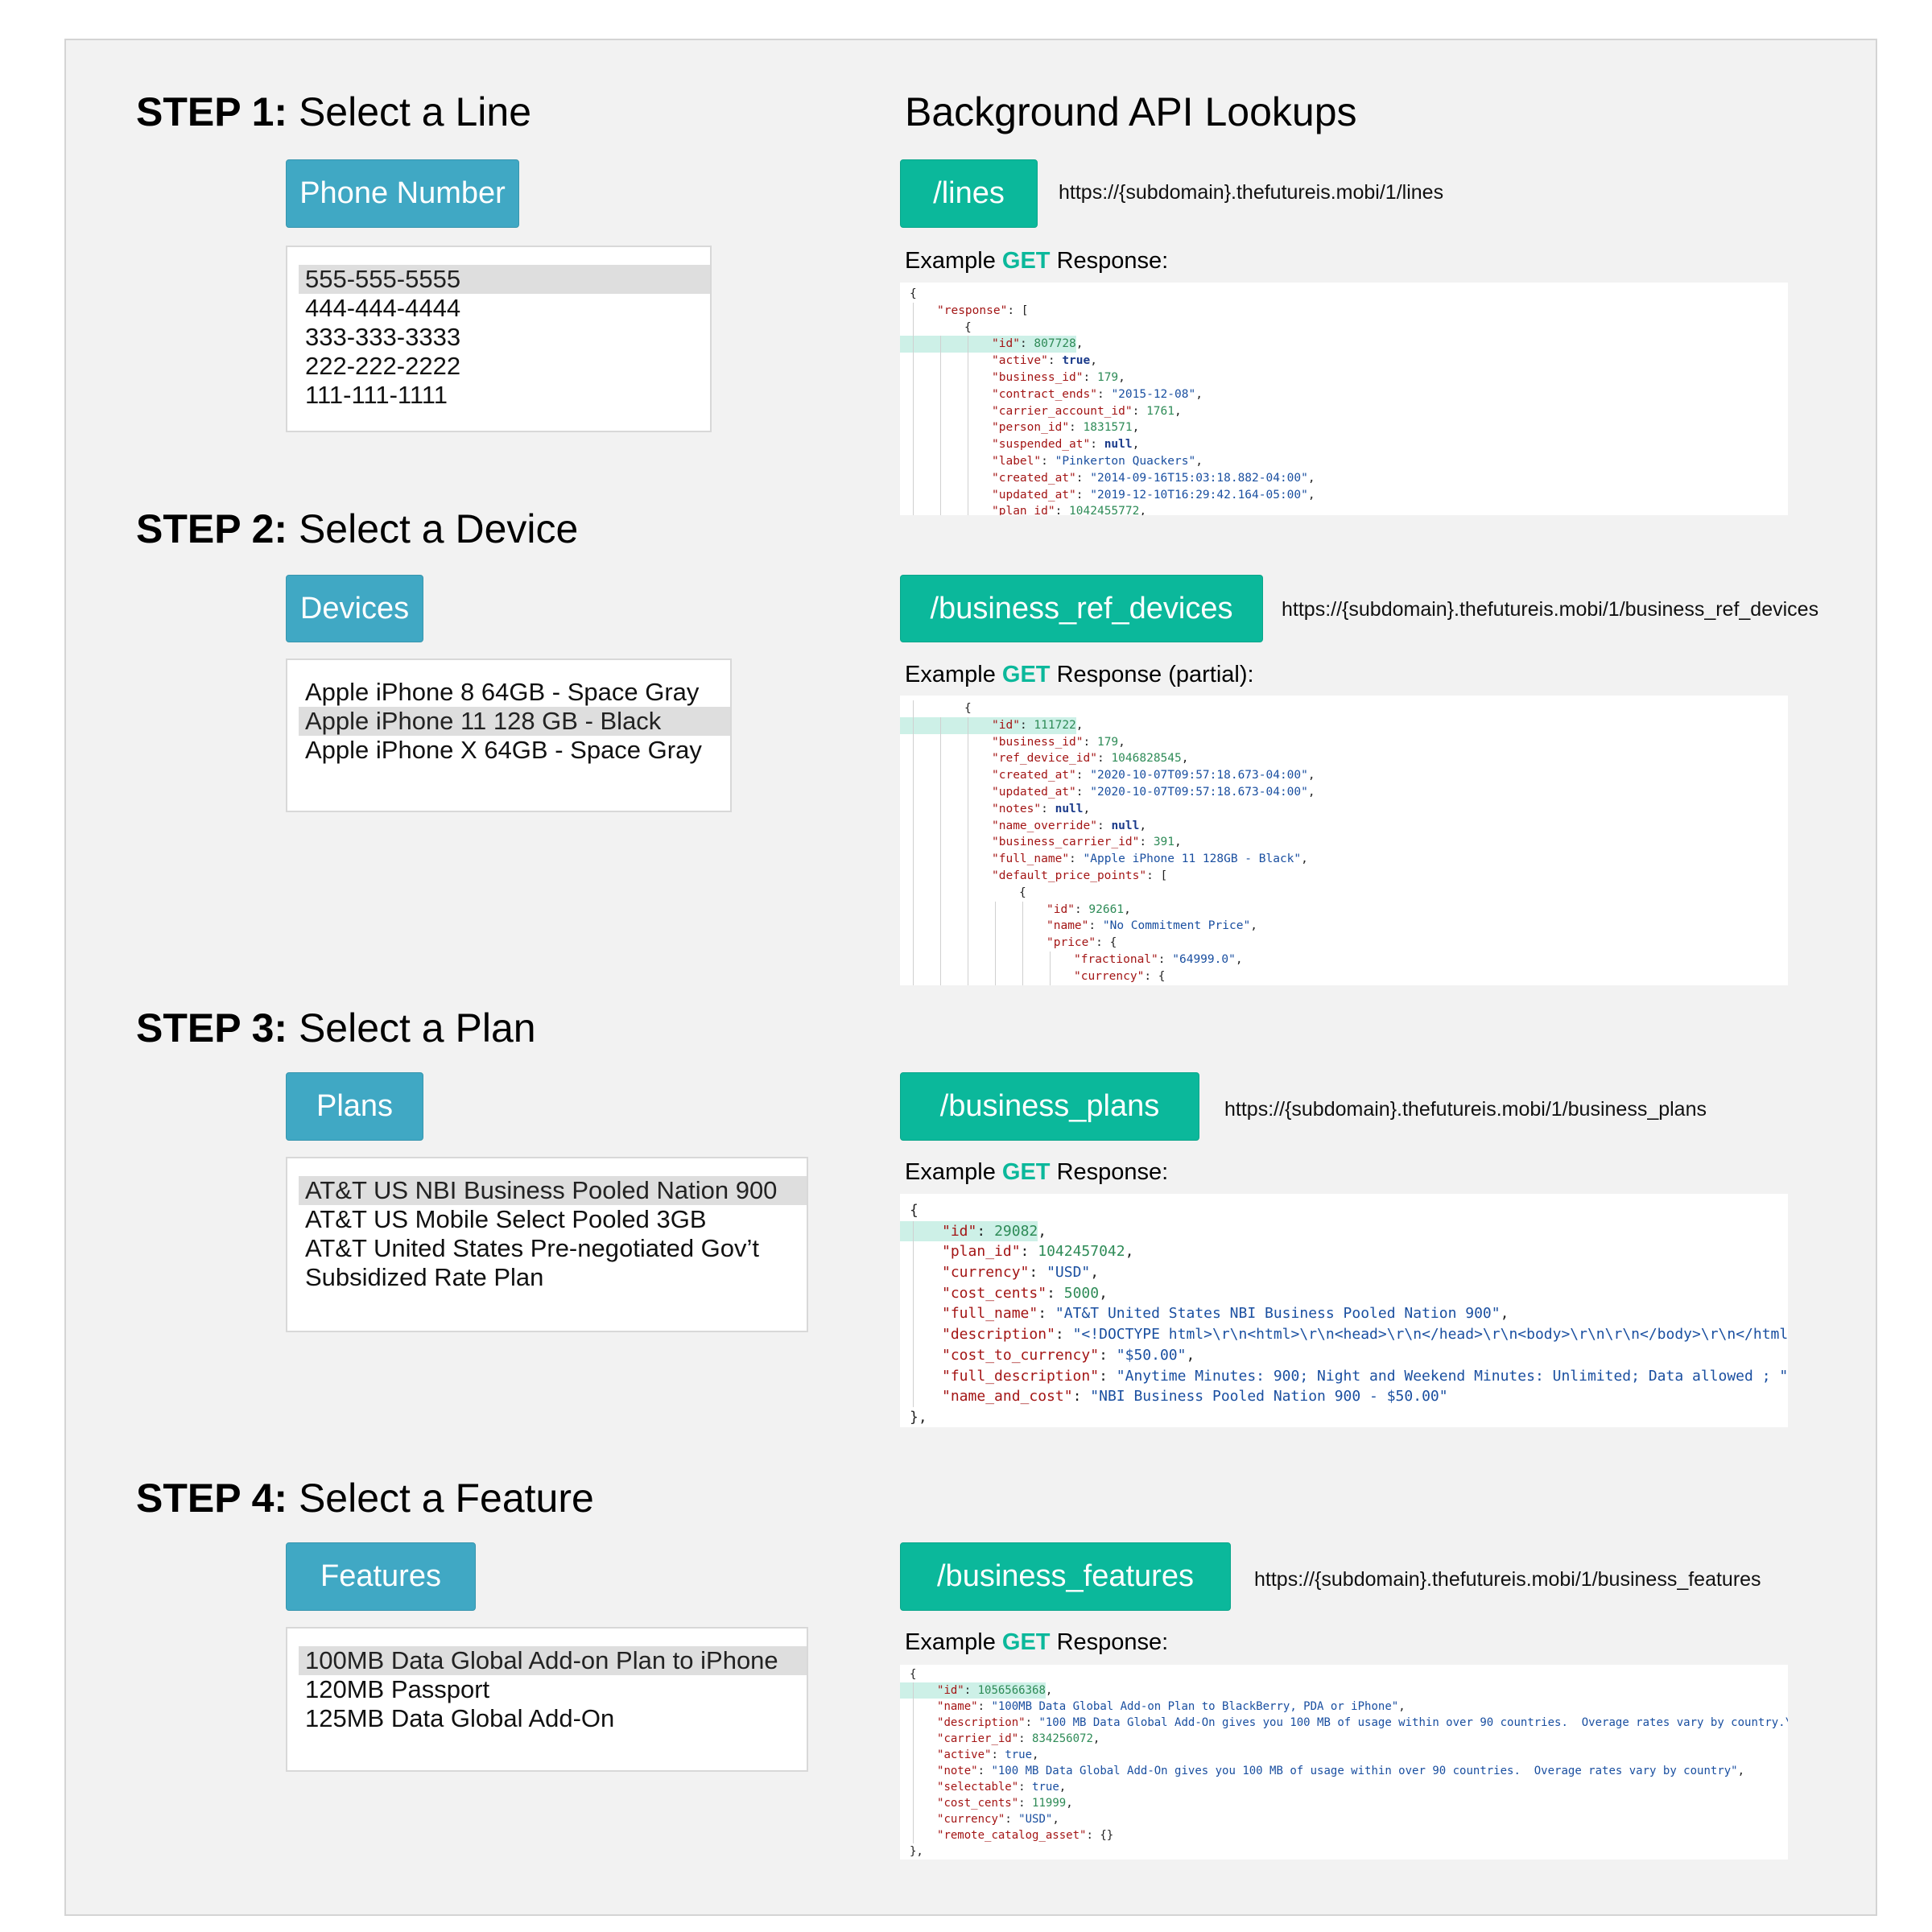  Describe the element at coordinates (1071, 943) in the screenshot. I see `json-key-name: price` at that location.